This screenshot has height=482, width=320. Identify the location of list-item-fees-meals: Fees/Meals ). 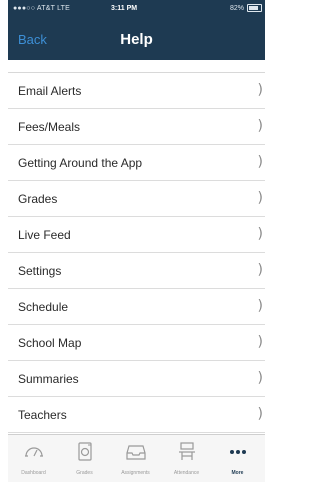
(136, 127).